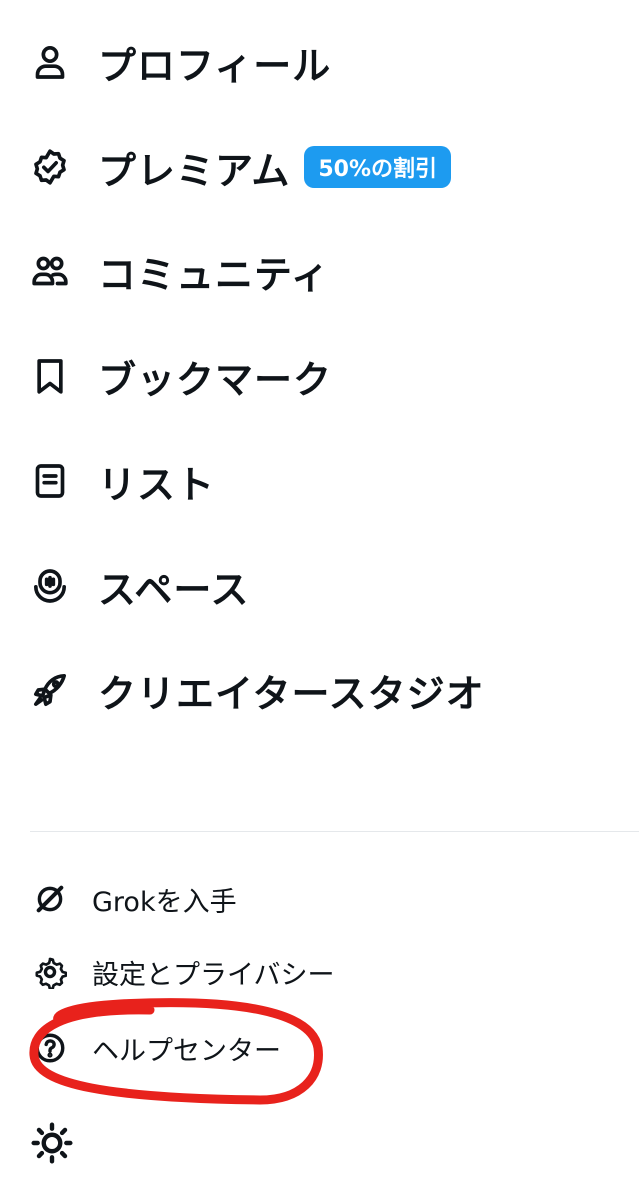 This screenshot has height=1200, width=639. What do you see at coordinates (194, 170) in the screenshot?
I see `nav-label-premium: プレミアム` at bounding box center [194, 170].